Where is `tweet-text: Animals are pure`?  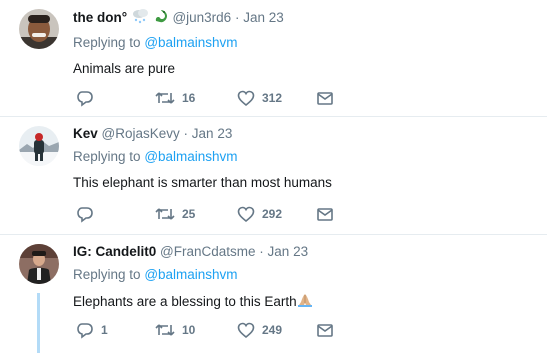 tweet-text: Animals are pure is located at coordinates (124, 68).